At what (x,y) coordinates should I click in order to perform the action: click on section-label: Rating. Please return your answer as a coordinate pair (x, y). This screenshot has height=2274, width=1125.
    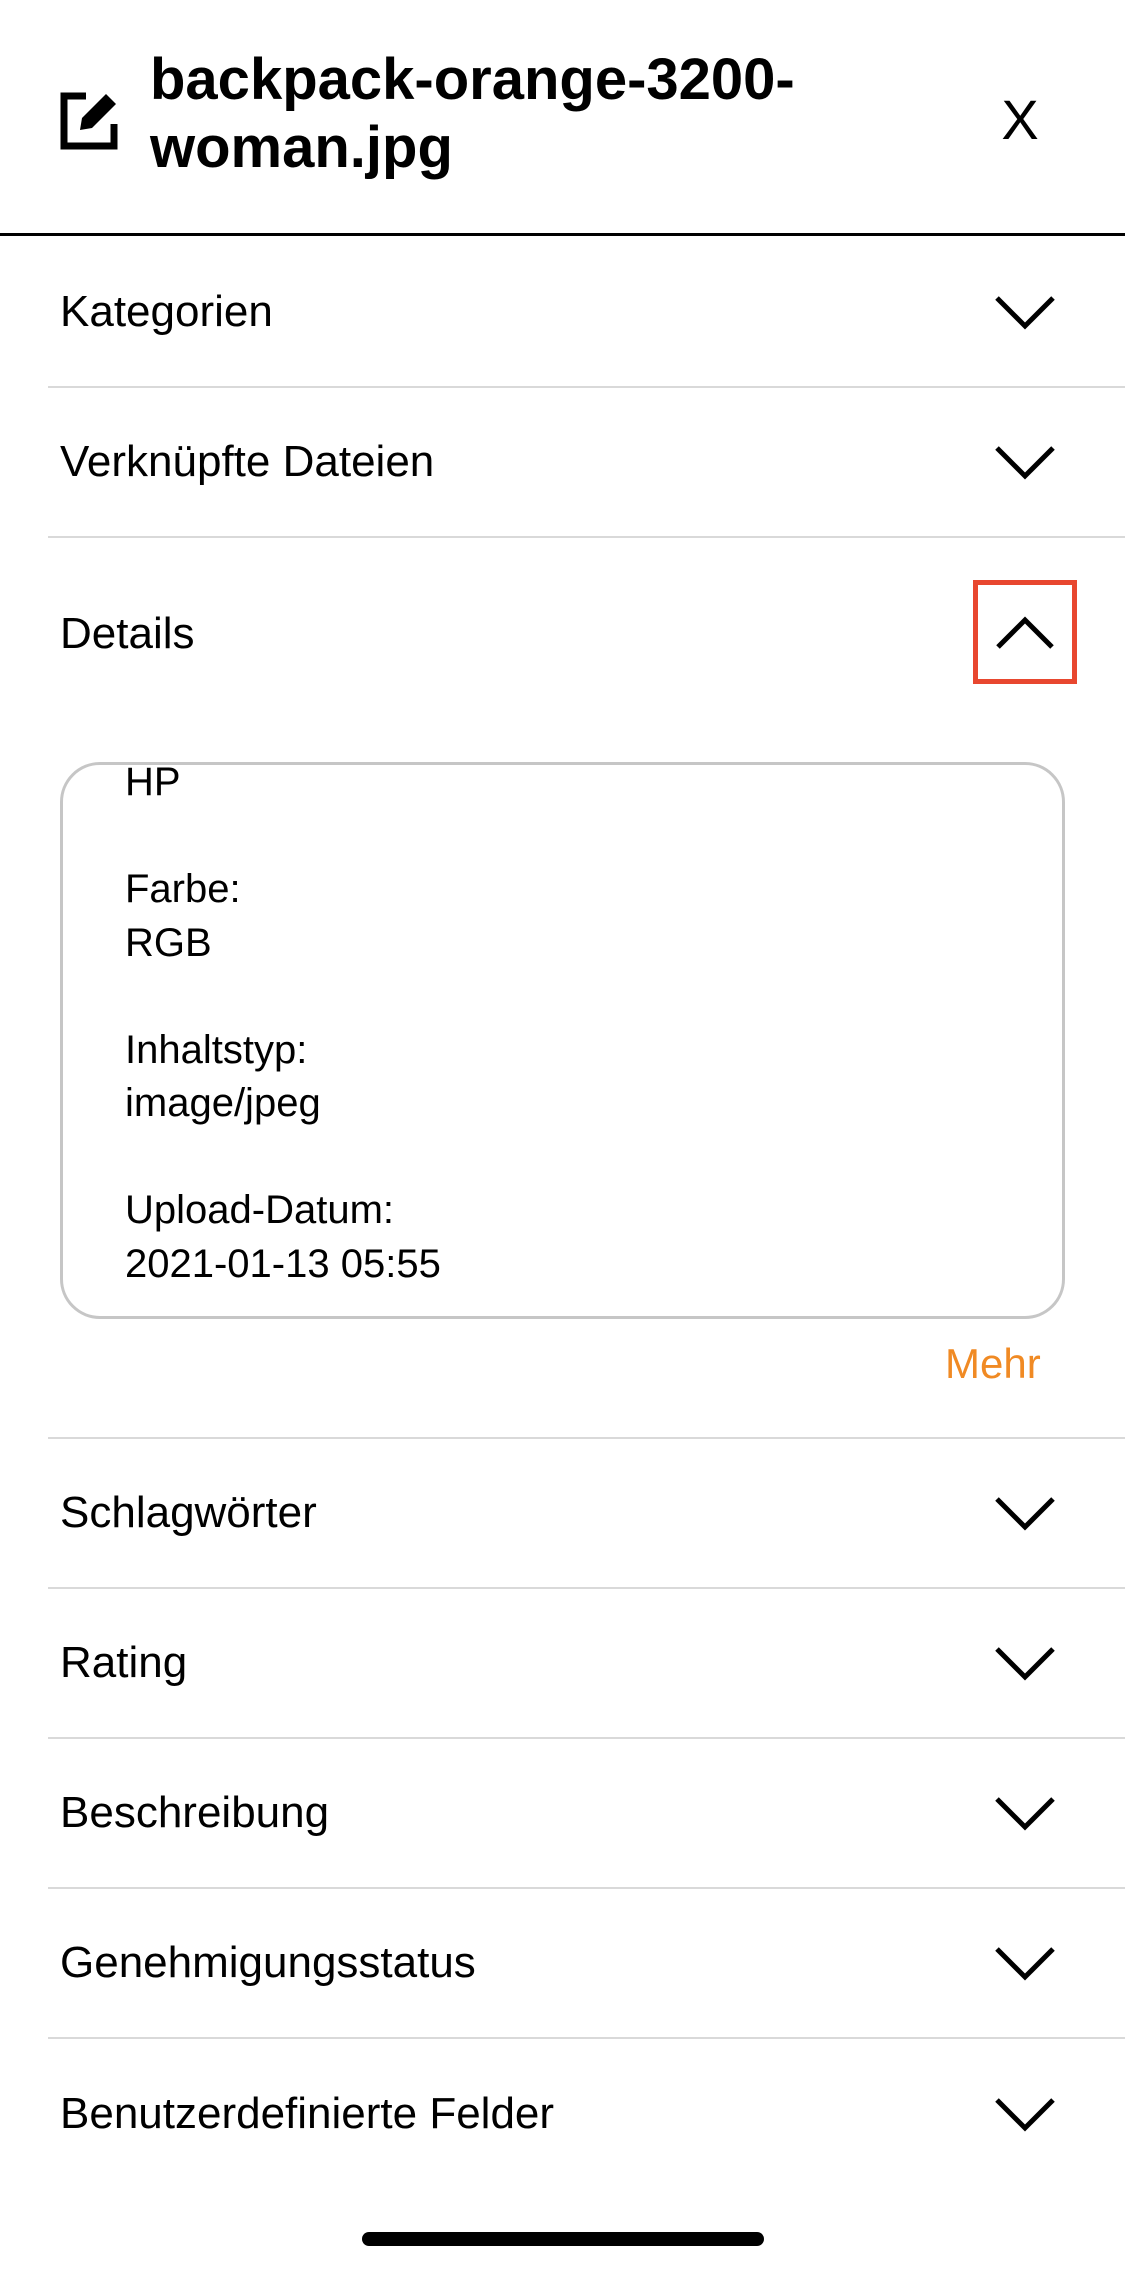
    Looking at the image, I should click on (124, 1662).